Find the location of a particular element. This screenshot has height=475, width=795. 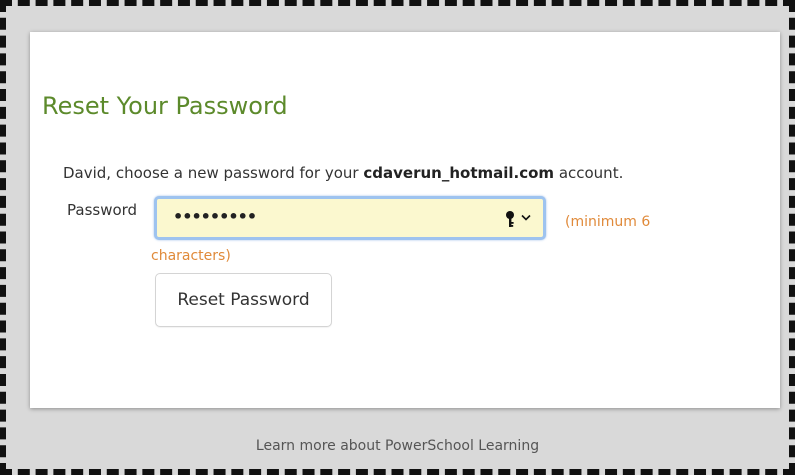

intro-prefix: David, choose a new password for your is located at coordinates (213, 173).